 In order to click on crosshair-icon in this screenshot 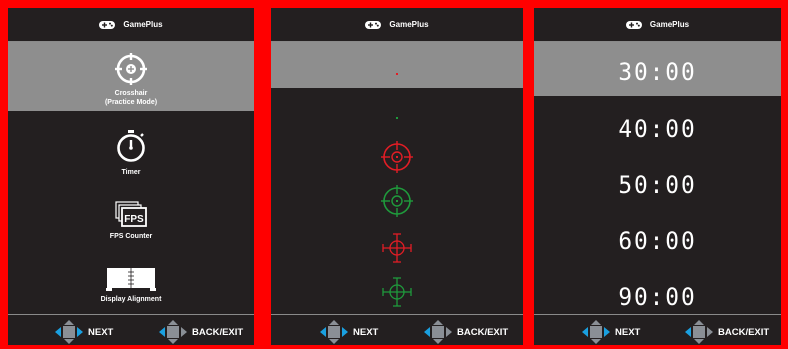, I will do `click(131, 69)`.